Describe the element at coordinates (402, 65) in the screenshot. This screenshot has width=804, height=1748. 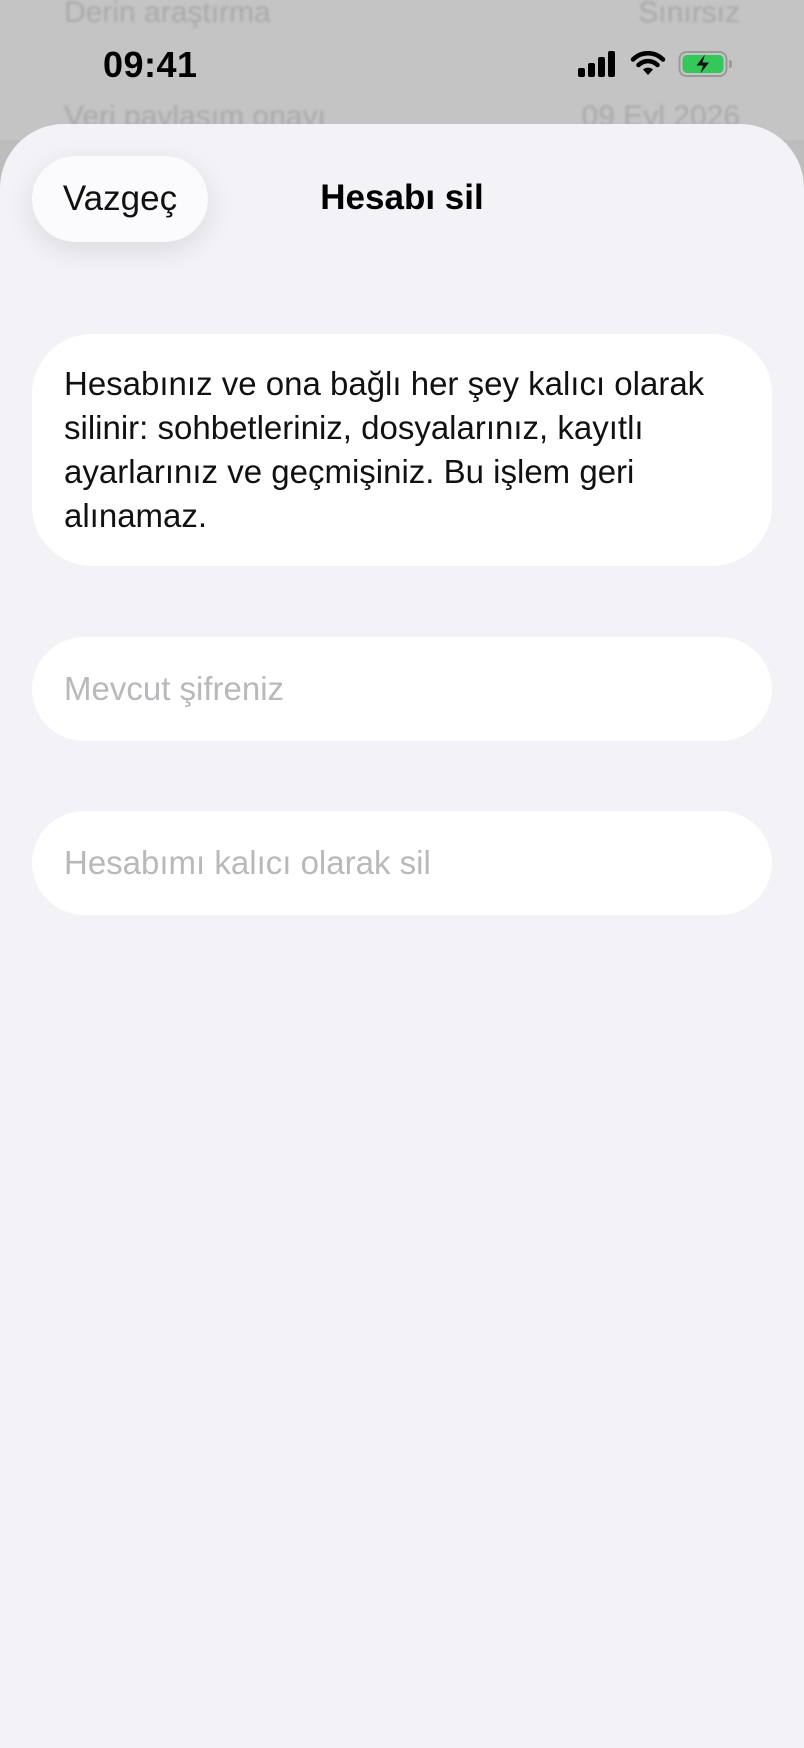
I see `status-bar: 09:41` at that location.